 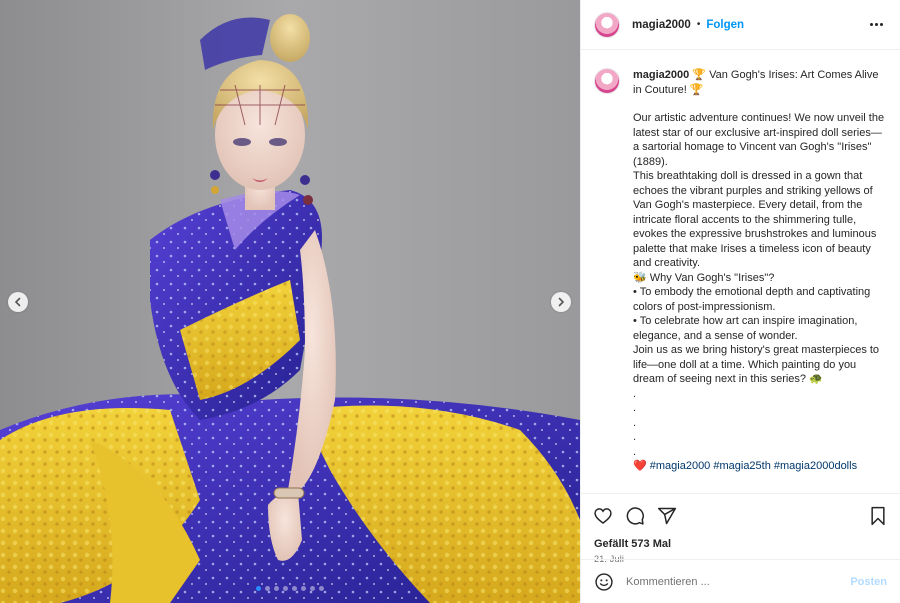 I want to click on save-button, so click(x=878, y=516).